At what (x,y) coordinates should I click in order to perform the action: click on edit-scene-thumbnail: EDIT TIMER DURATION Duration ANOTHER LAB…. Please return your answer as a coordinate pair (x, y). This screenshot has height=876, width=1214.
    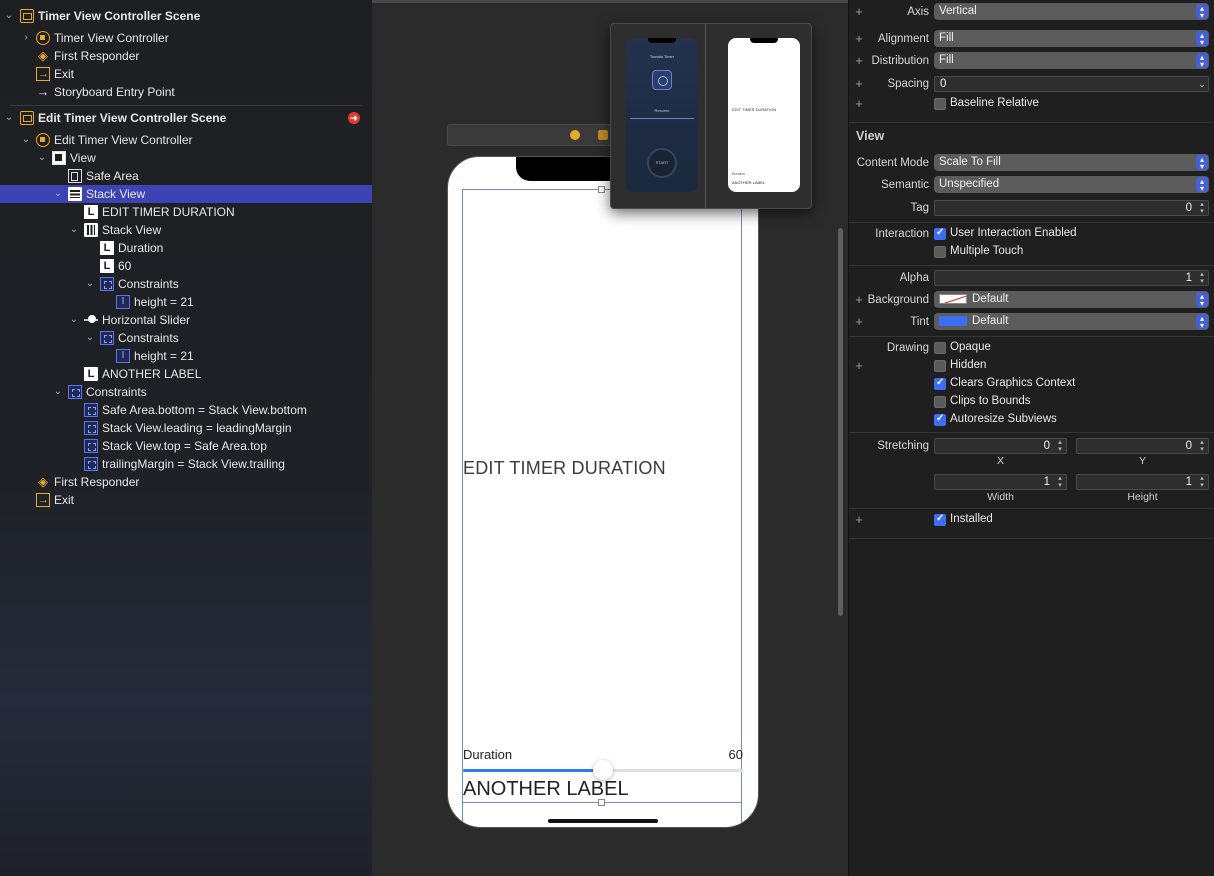
    Looking at the image, I should click on (764, 115).